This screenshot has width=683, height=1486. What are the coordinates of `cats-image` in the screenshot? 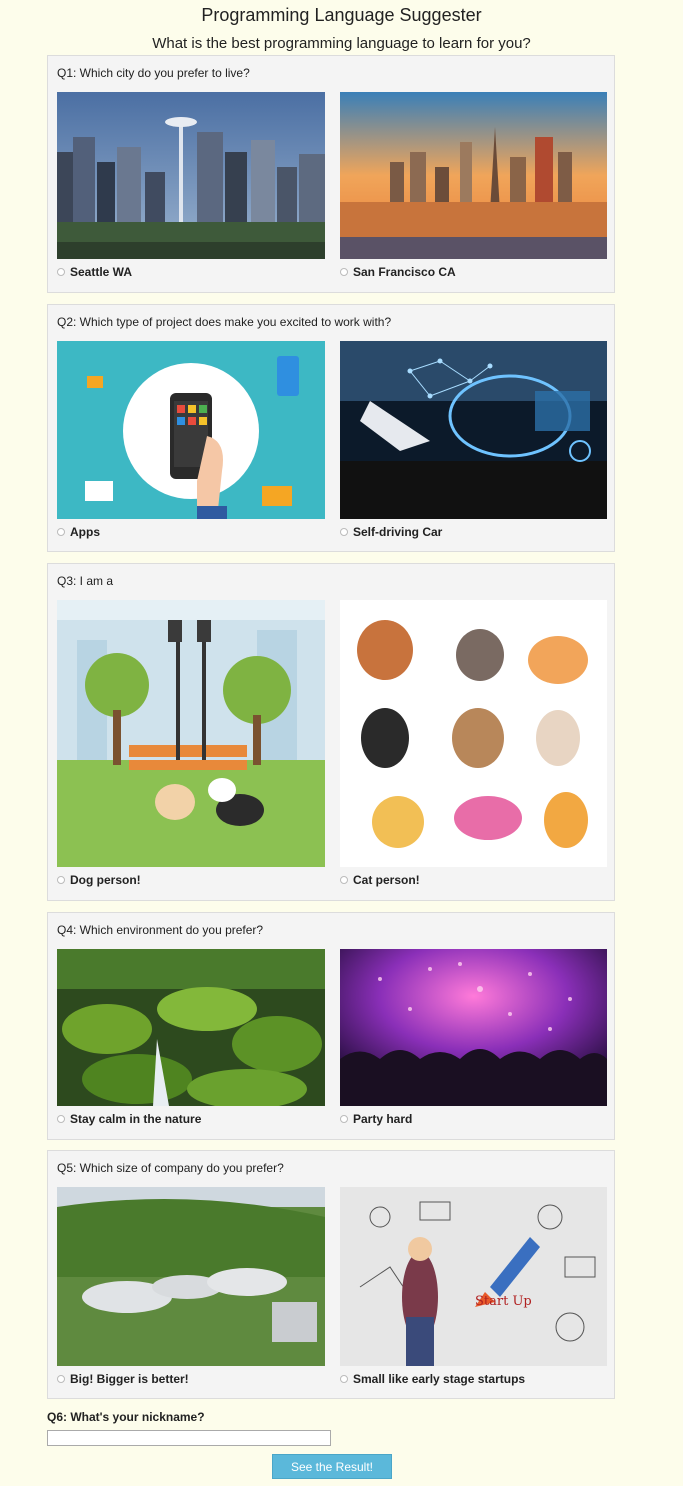 It's located at (473, 733).